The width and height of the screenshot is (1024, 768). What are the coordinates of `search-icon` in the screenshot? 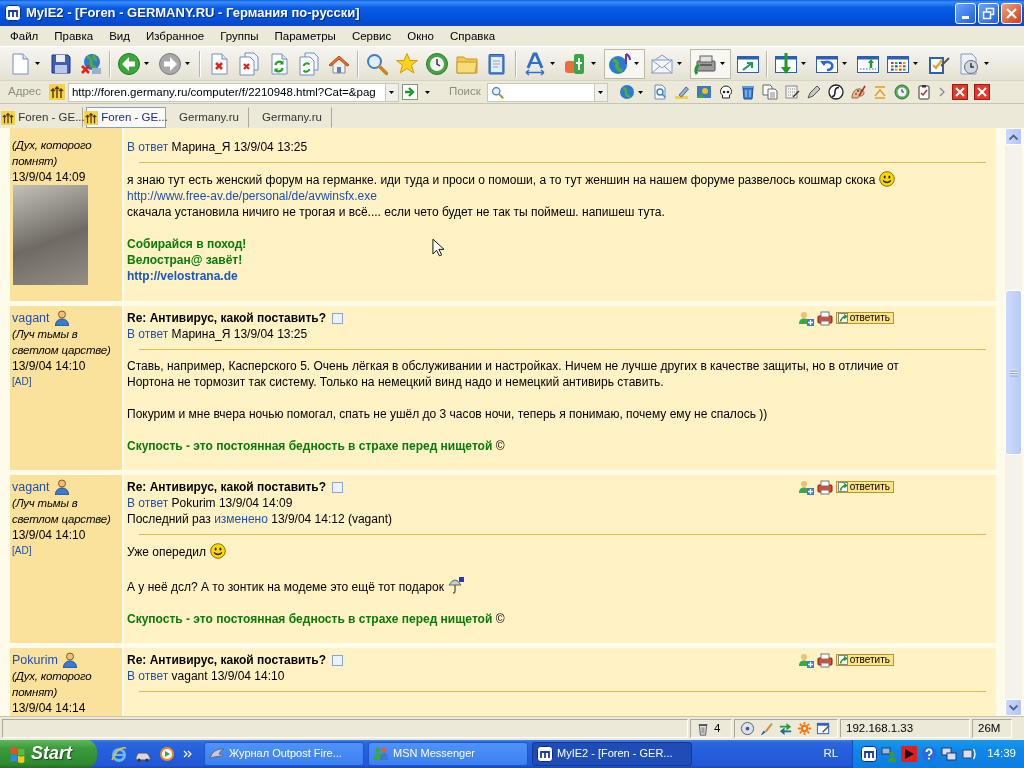 It's located at (377, 63).